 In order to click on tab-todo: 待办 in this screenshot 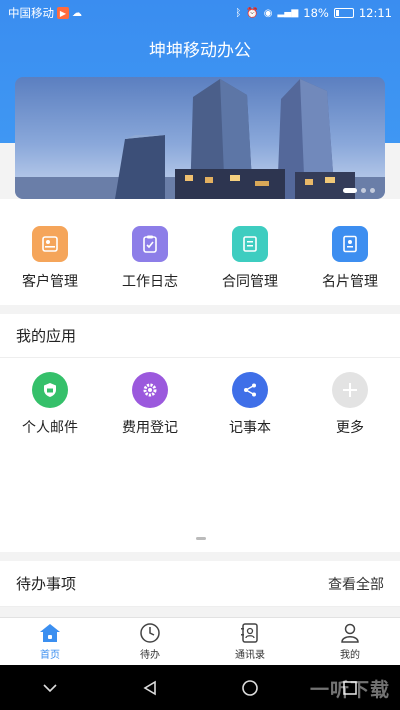, I will do `click(150, 641)`.